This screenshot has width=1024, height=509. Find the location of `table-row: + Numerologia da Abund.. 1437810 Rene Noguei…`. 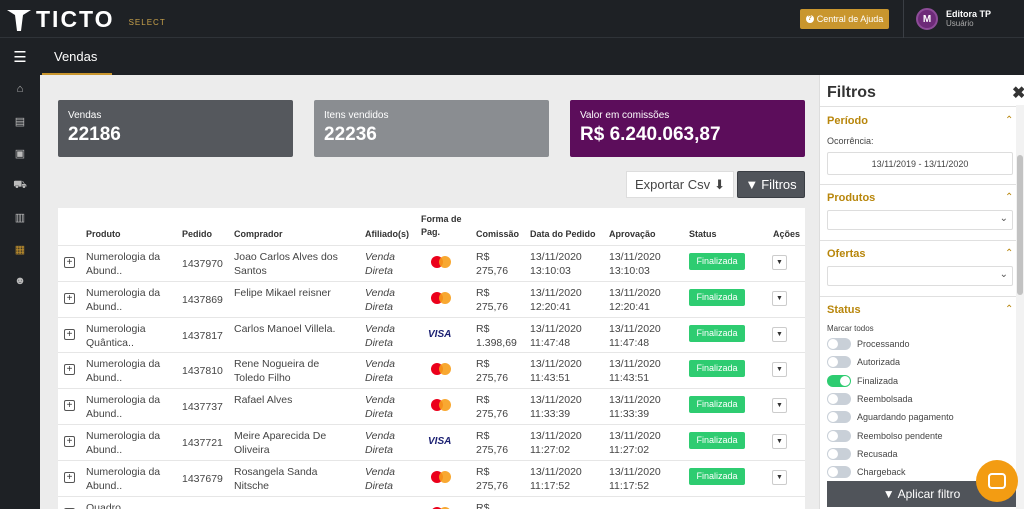

table-row: + Numerologia da Abund.. 1437810 Rene Noguei… is located at coordinates (431, 370).